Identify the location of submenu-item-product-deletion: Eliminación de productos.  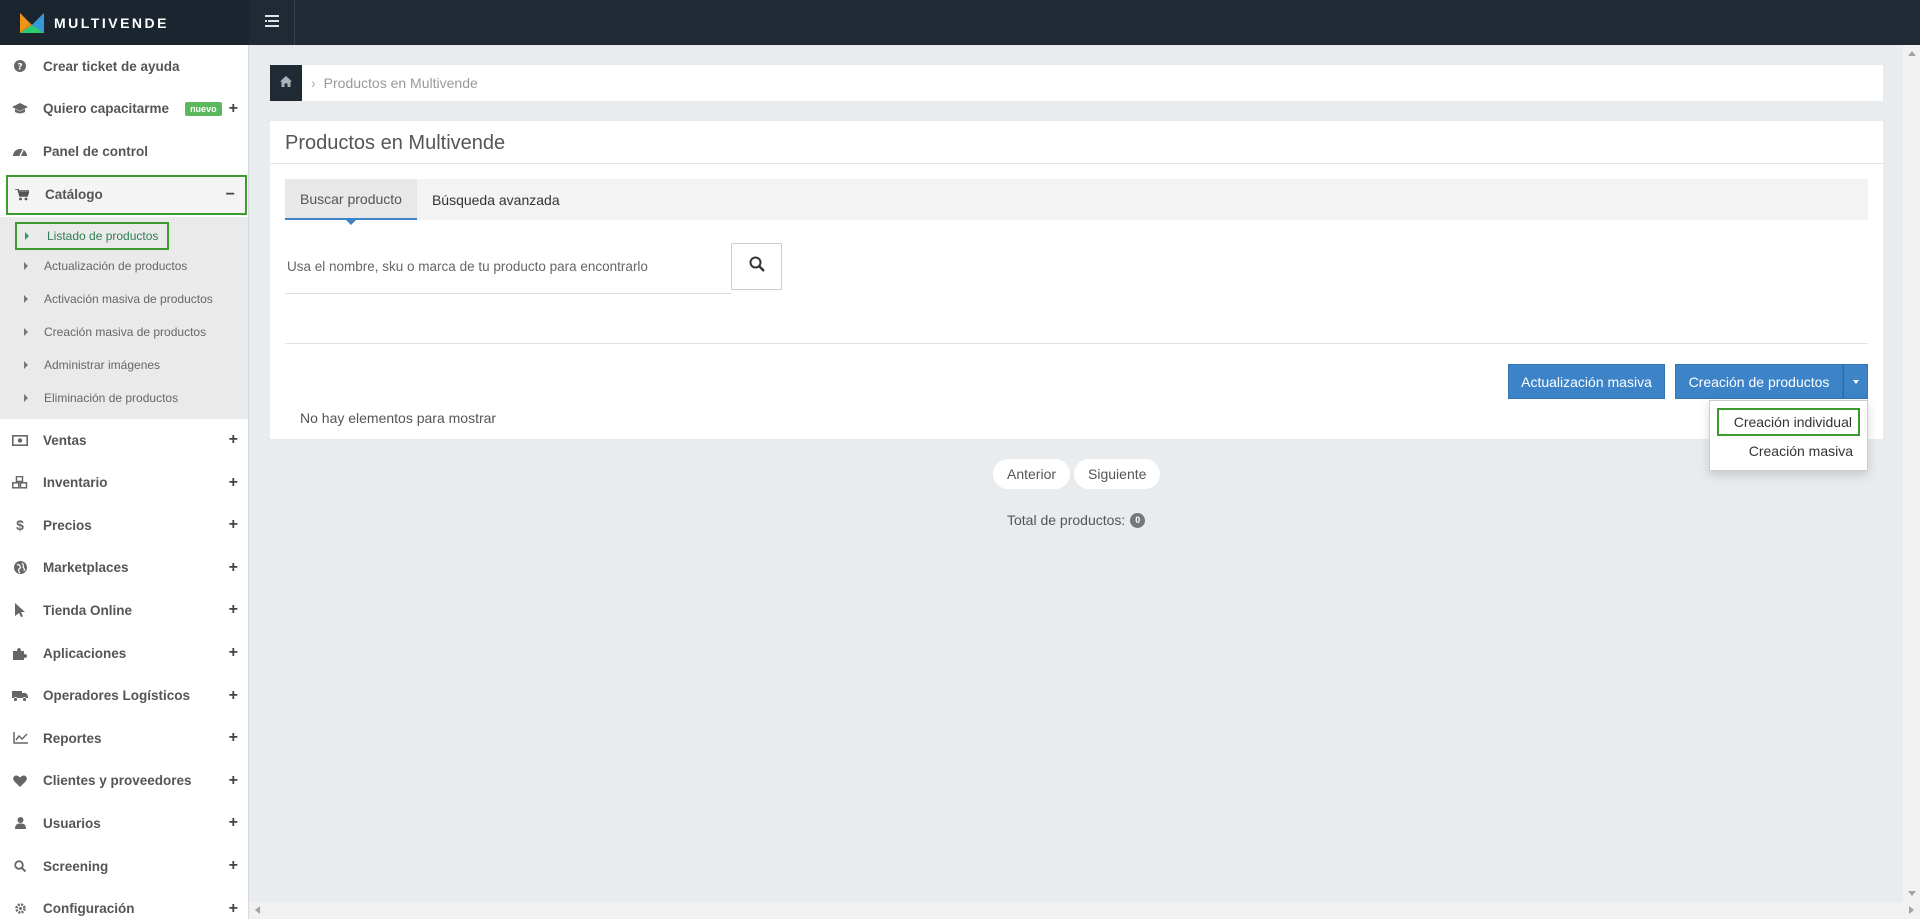
(124, 398).